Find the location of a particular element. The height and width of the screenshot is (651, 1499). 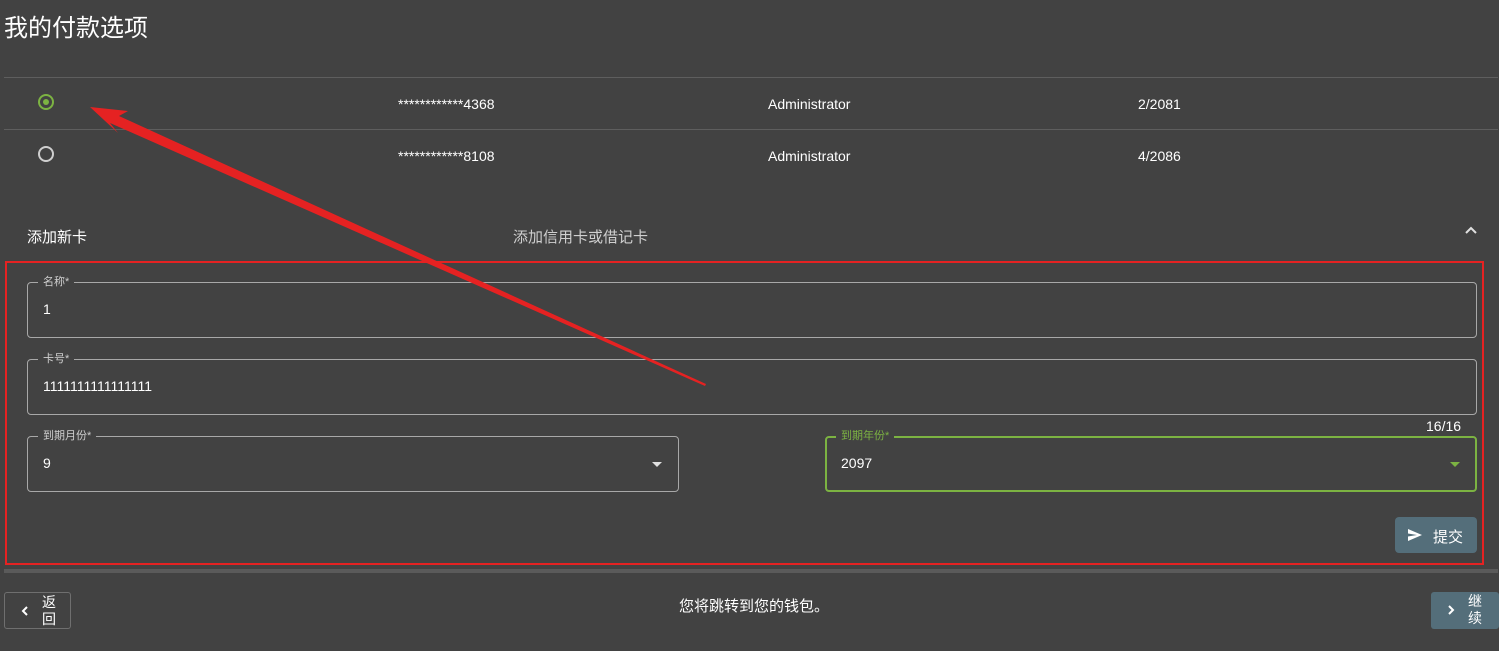

card-radio is located at coordinates (46, 154).